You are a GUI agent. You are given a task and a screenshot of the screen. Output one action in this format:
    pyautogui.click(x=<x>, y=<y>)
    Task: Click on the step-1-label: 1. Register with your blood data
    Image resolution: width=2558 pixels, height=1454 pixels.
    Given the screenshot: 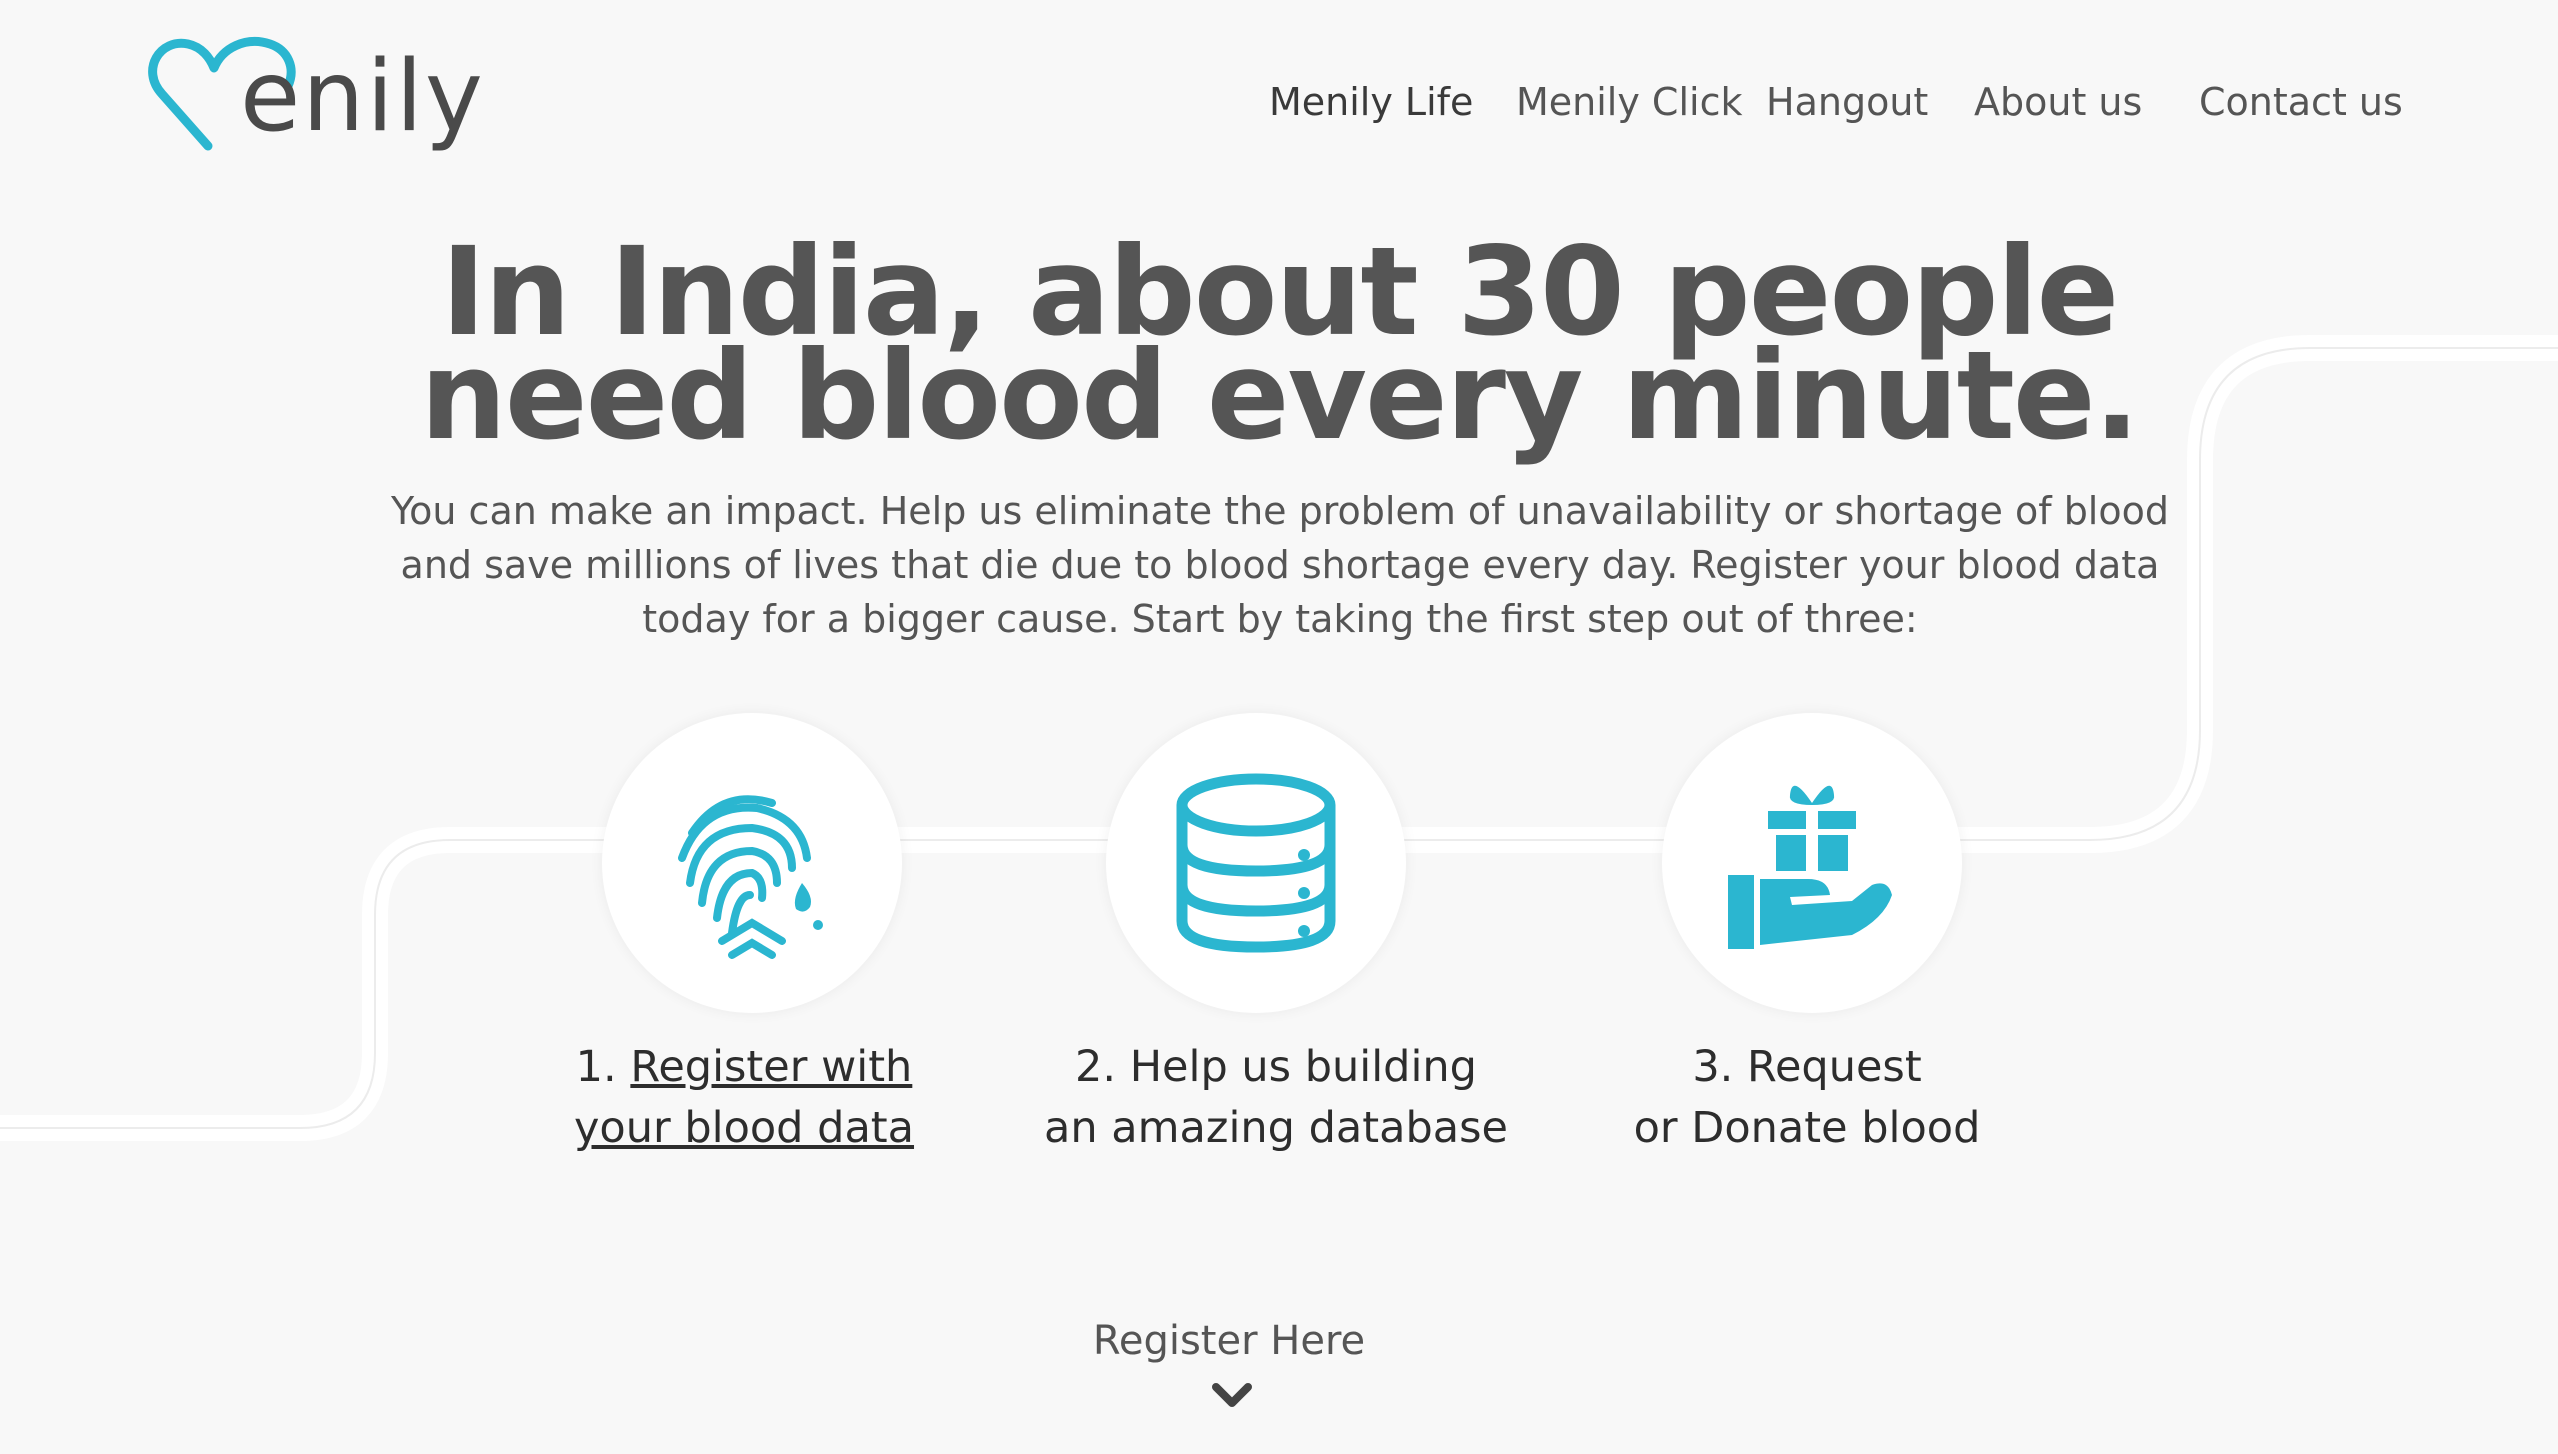 What is the action you would take?
    pyautogui.click(x=744, y=1097)
    